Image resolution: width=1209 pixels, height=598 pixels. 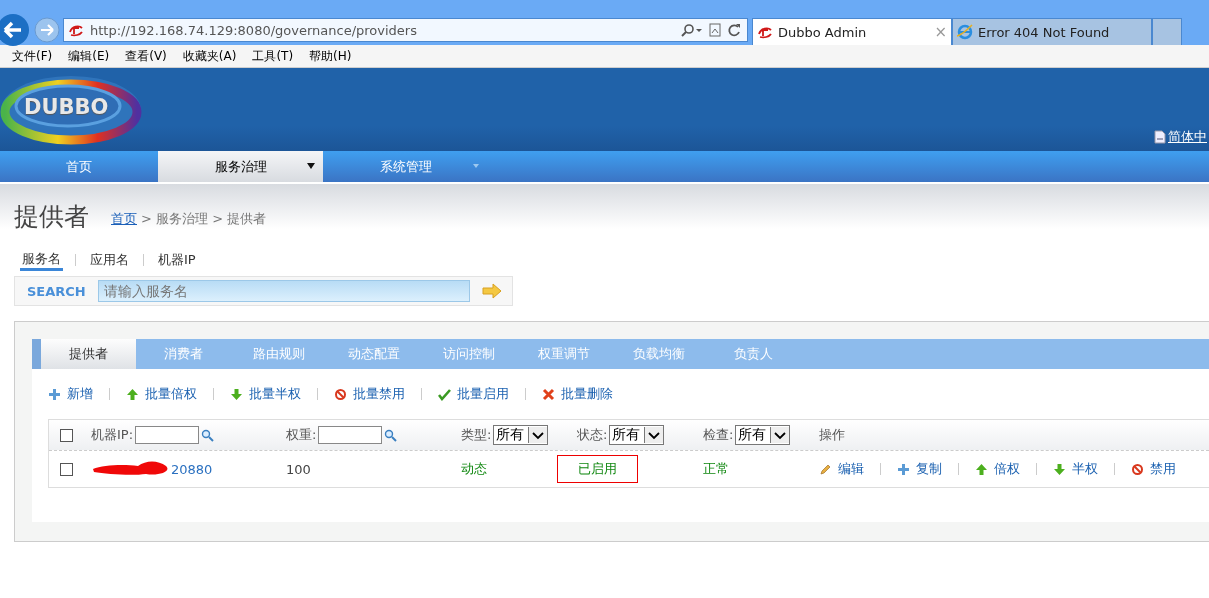 What do you see at coordinates (841, 469) in the screenshot?
I see `row-action-link: 编辑` at bounding box center [841, 469].